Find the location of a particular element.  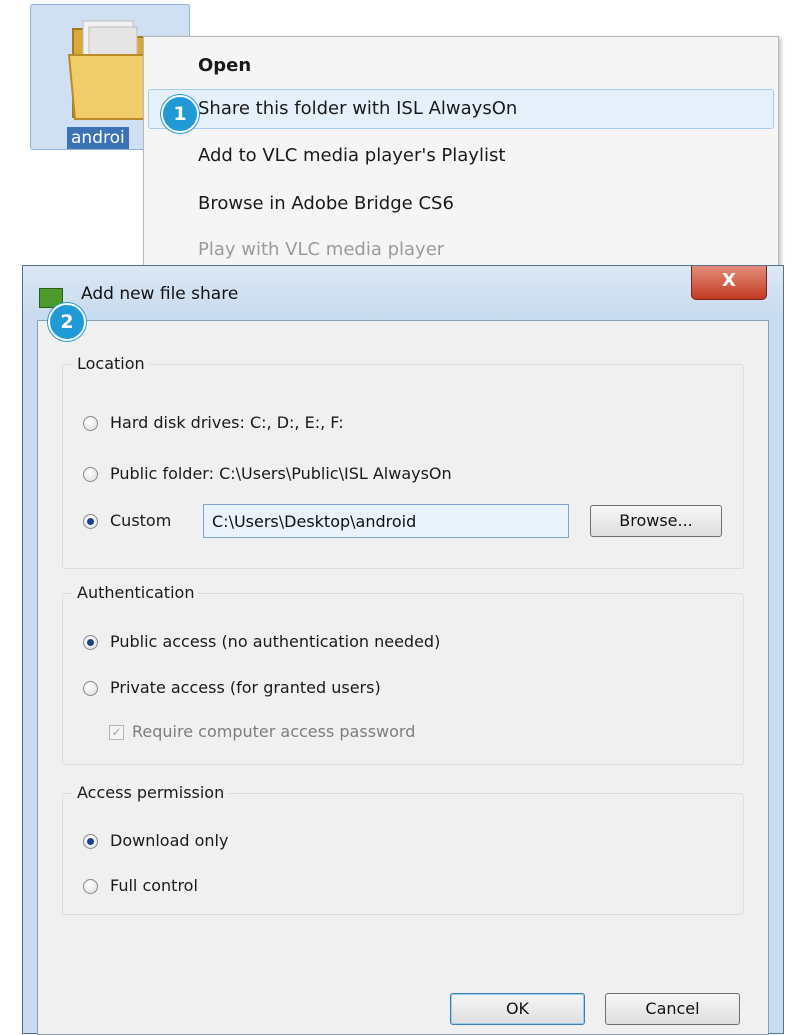

checkbox-indicator: ✓ is located at coordinates (116, 732).